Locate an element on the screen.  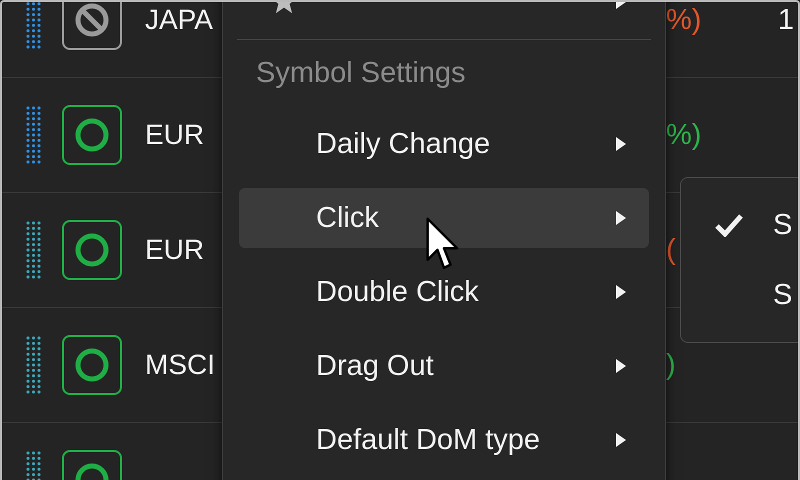
menu-item: Click is located at coordinates (444, 218).